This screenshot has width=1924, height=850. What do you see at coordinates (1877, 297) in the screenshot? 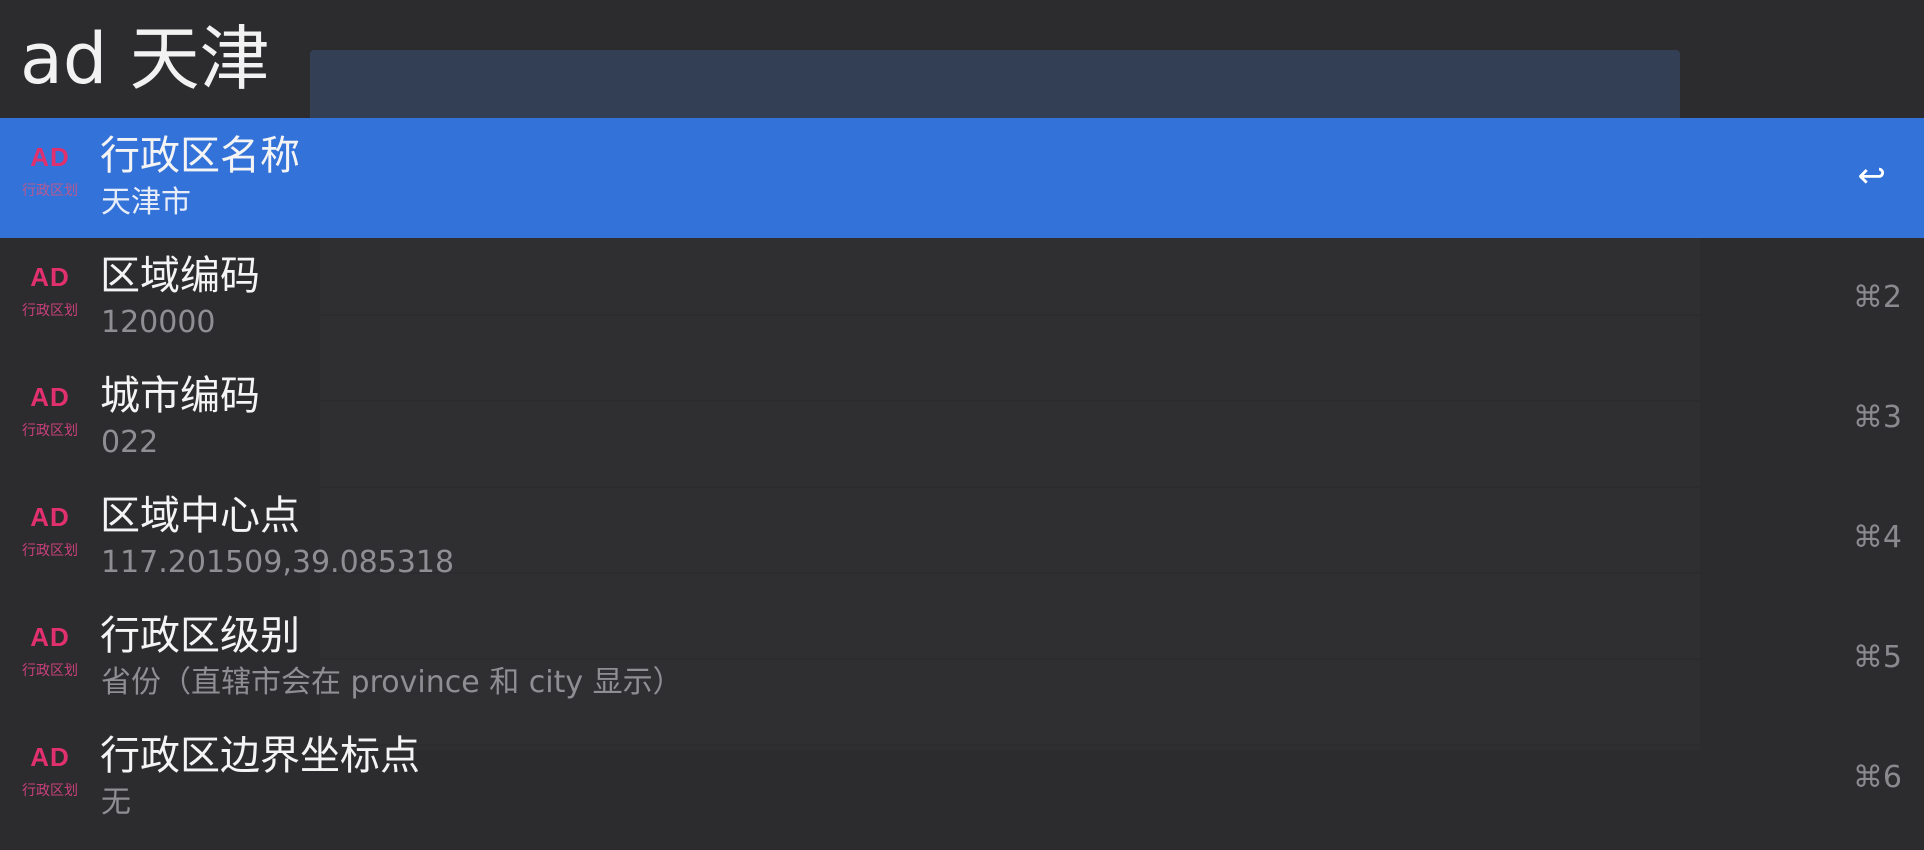
I see `result-shortcut: ⌘2` at bounding box center [1877, 297].